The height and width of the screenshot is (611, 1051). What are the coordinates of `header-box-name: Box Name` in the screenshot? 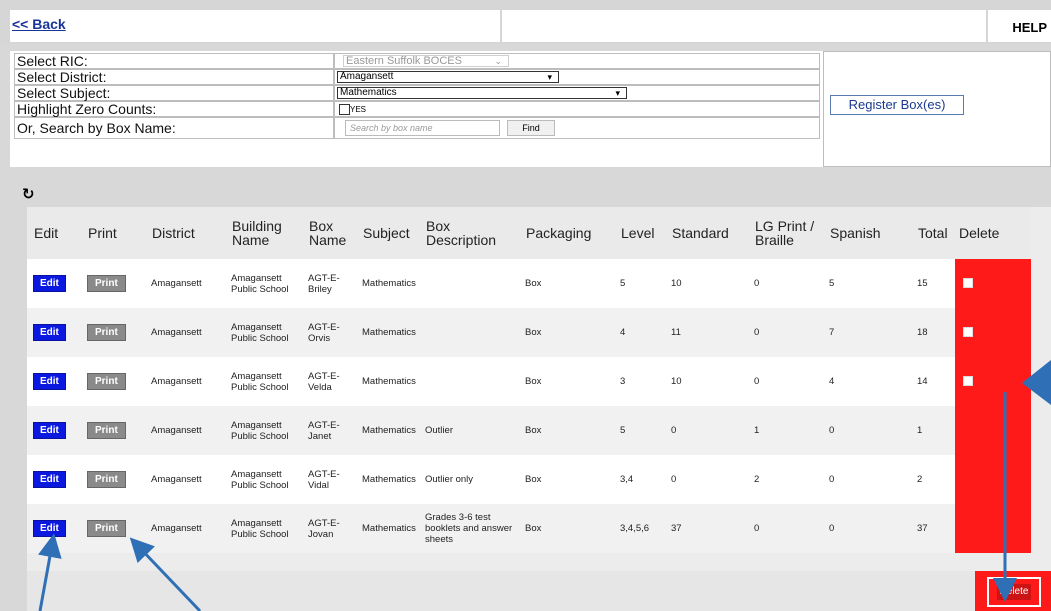 It's located at (329, 233).